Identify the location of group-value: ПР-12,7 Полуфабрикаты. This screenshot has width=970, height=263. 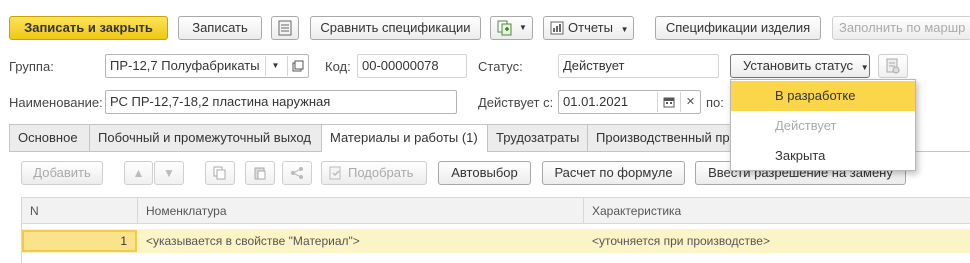
(185, 65).